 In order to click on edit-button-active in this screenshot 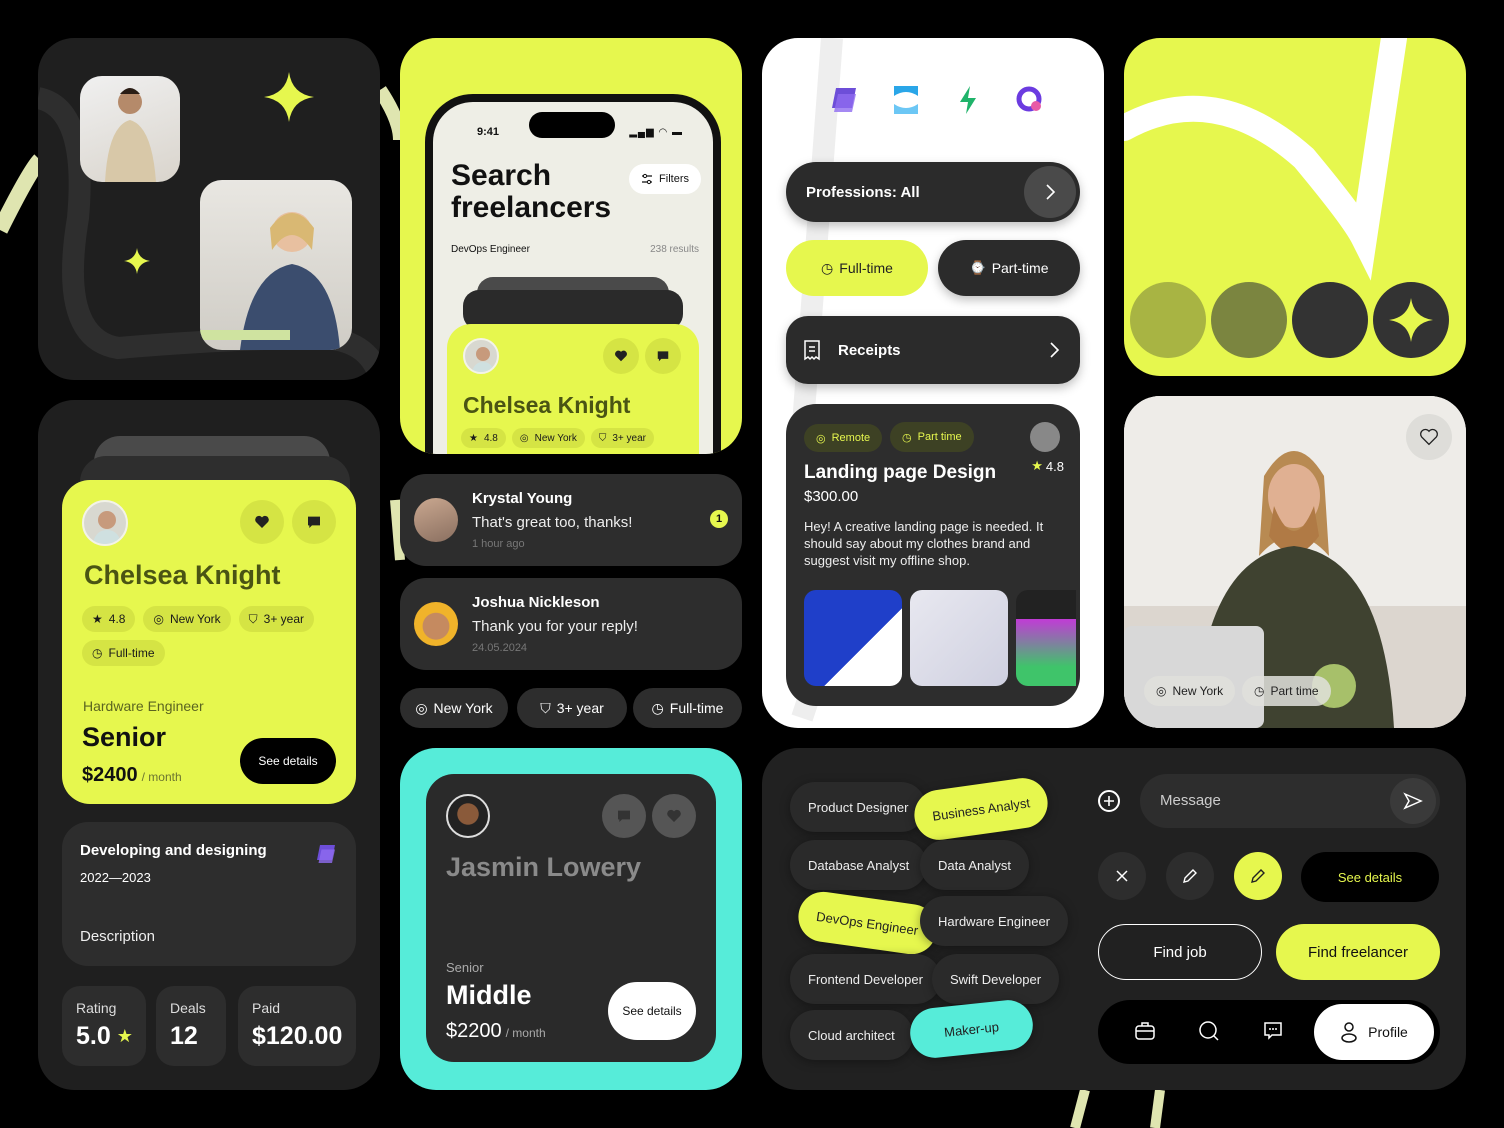, I will do `click(1258, 876)`.